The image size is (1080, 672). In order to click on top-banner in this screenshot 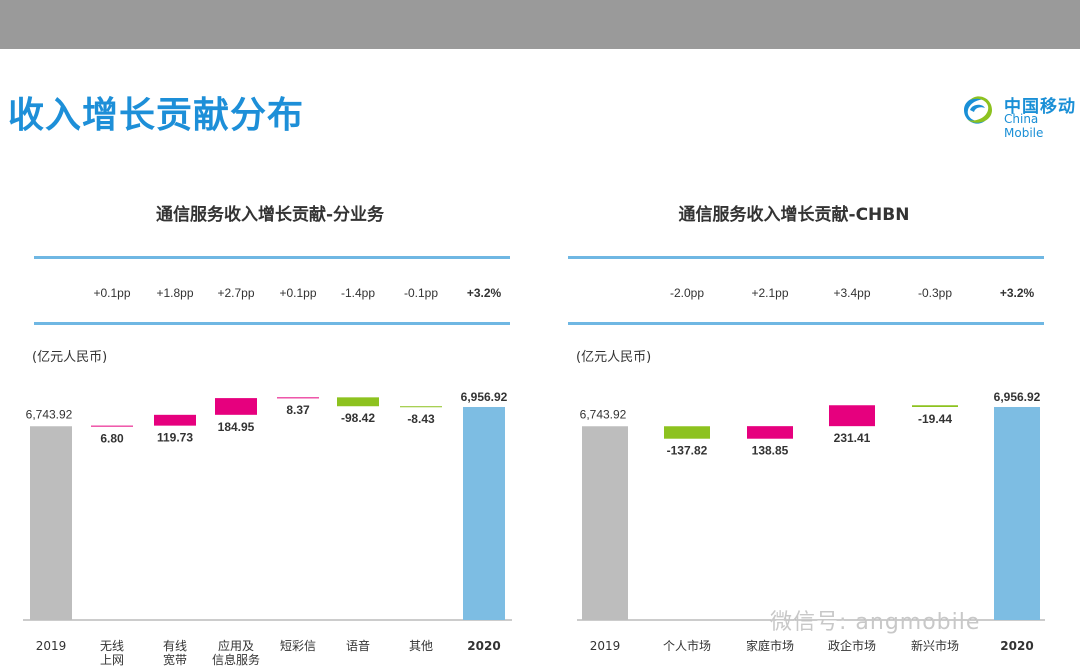, I will do `click(540, 24)`.